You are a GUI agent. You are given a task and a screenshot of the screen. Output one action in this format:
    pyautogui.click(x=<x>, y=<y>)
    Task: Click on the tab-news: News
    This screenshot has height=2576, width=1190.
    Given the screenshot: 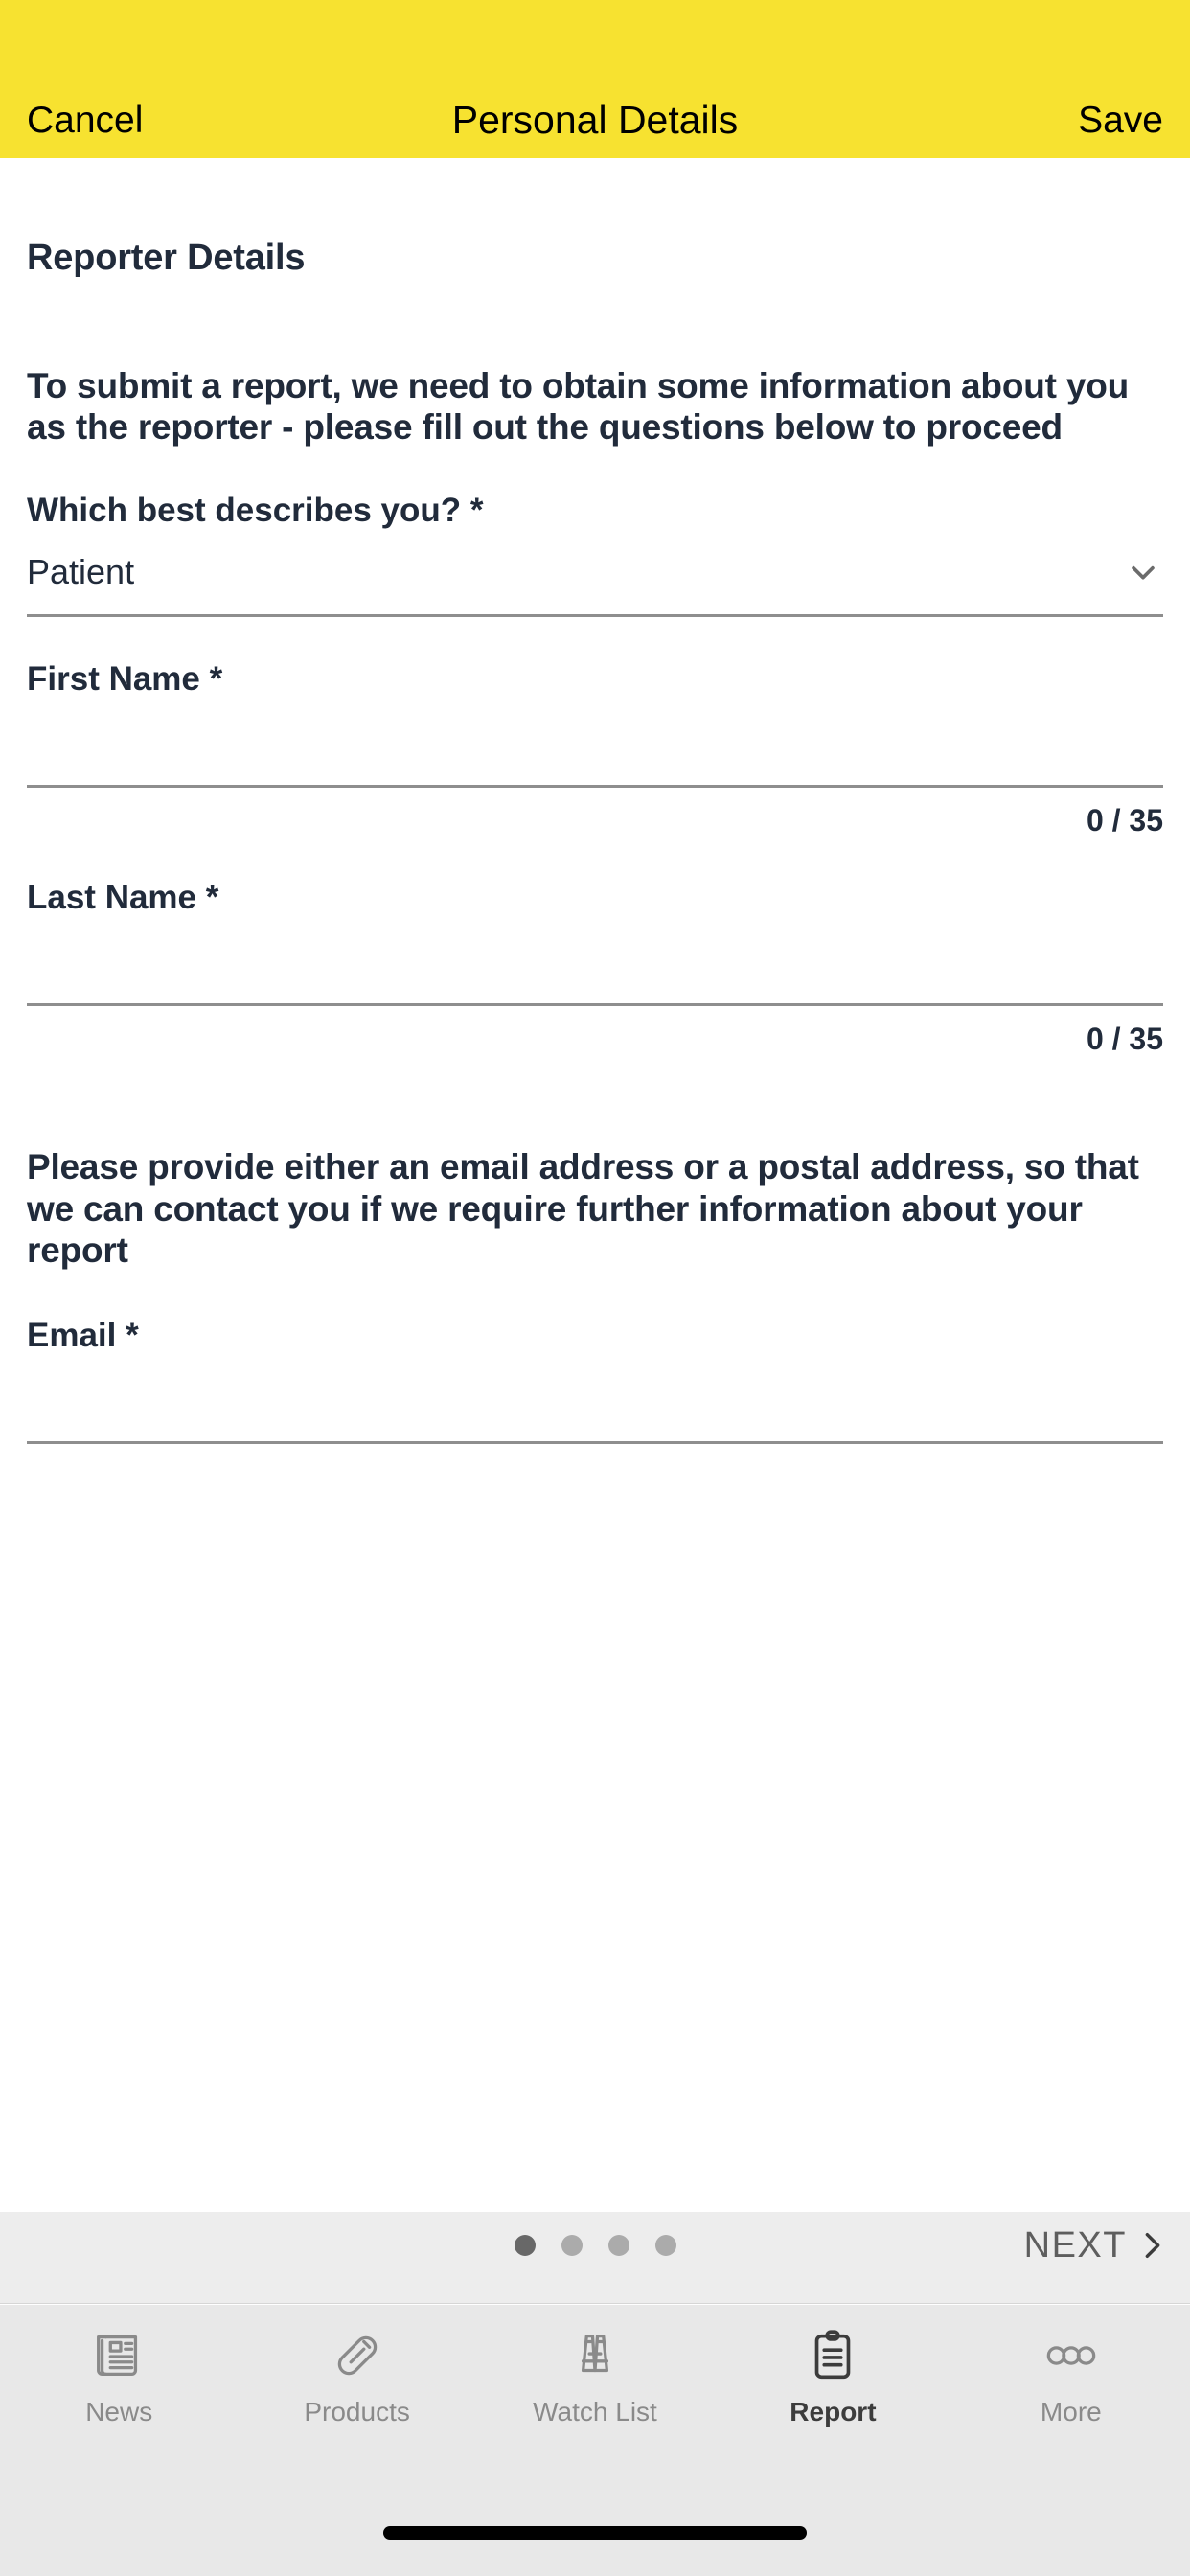 What is the action you would take?
    pyautogui.click(x=119, y=2381)
    